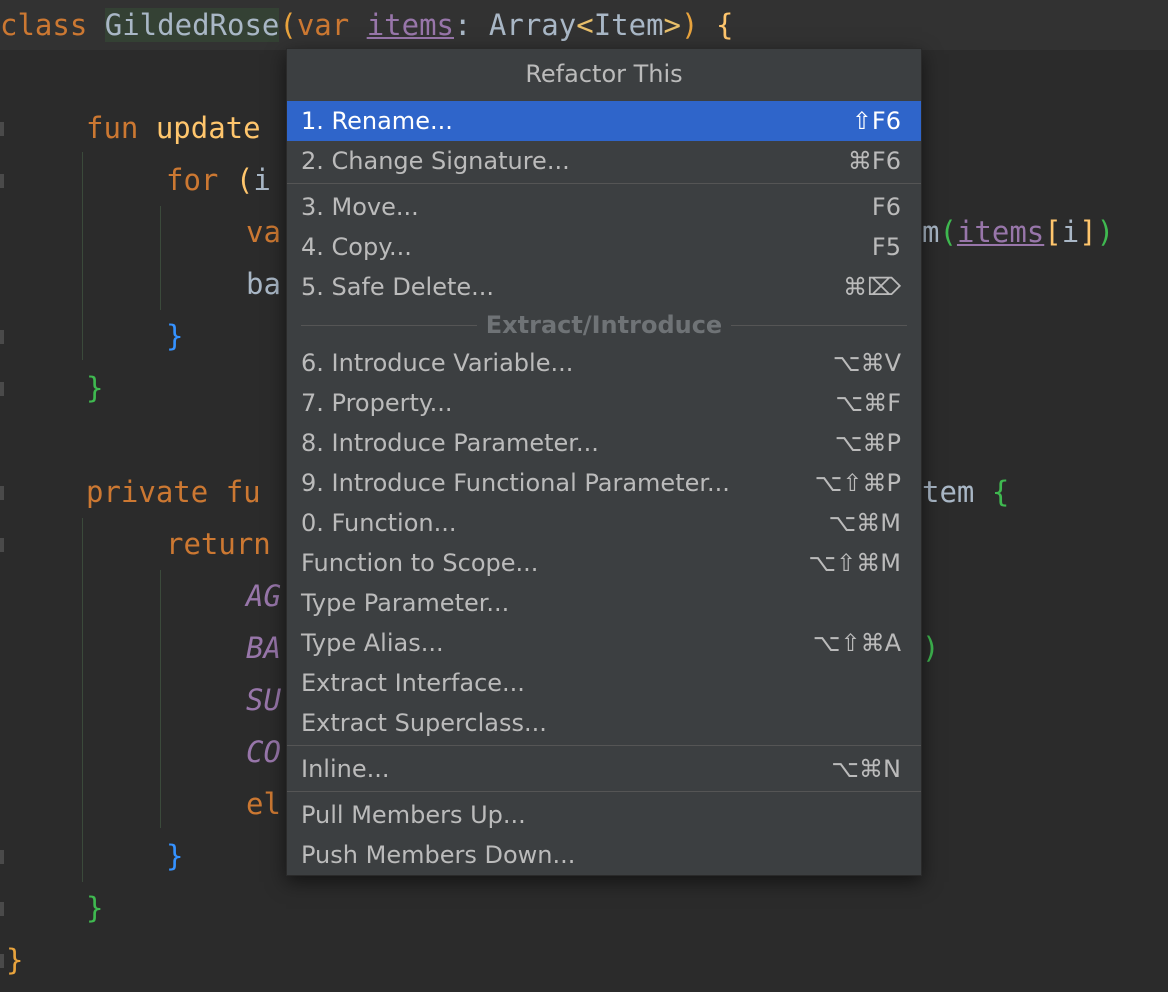  Describe the element at coordinates (585, 25) in the screenshot. I see `code-token: <` at that location.